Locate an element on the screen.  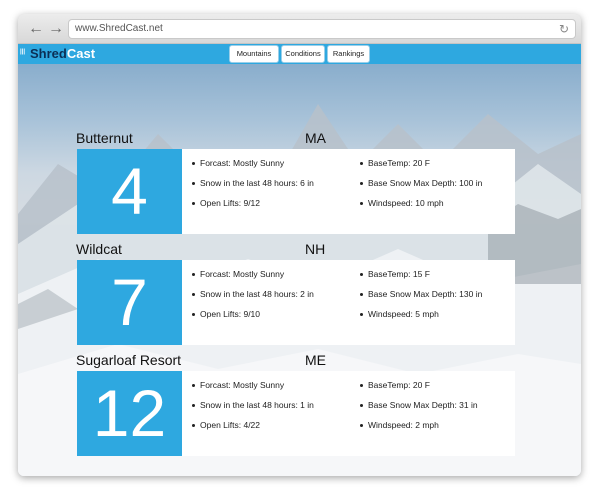
browser-toolbar: ← → www.ShredCast.net ↻ is located at coordinates (299, 29).